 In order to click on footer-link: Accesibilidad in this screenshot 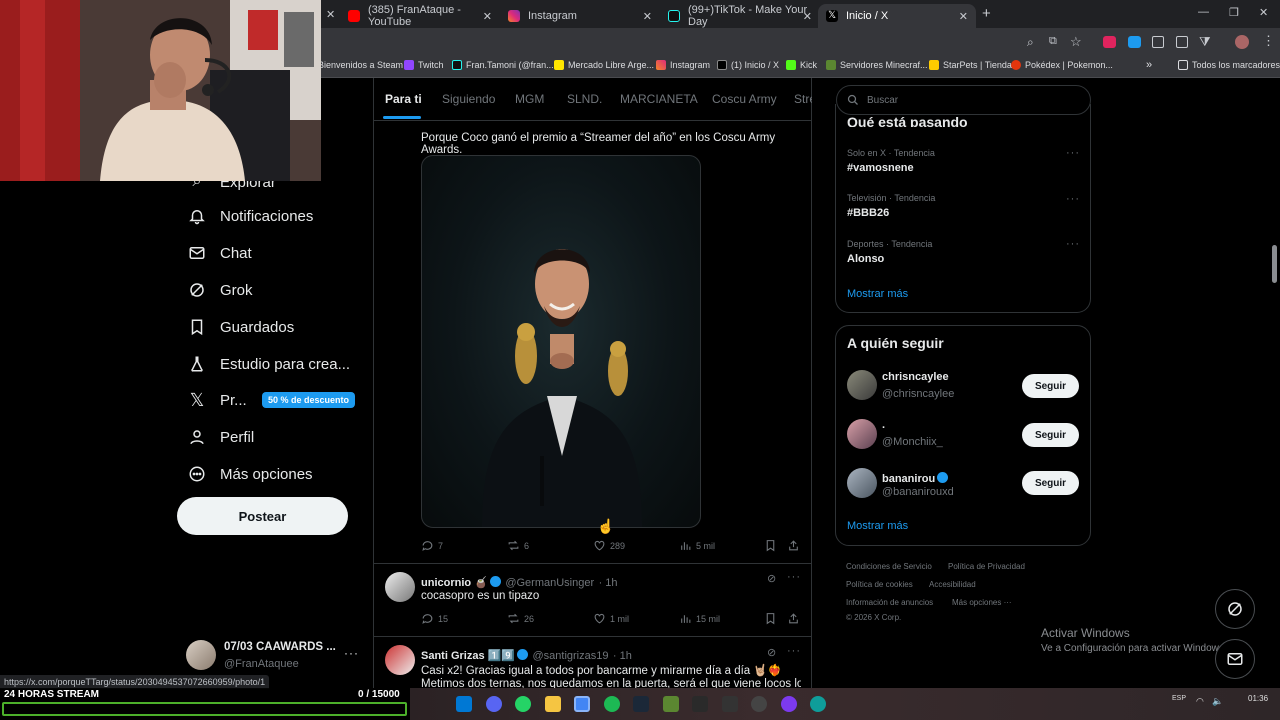, I will do `click(952, 584)`.